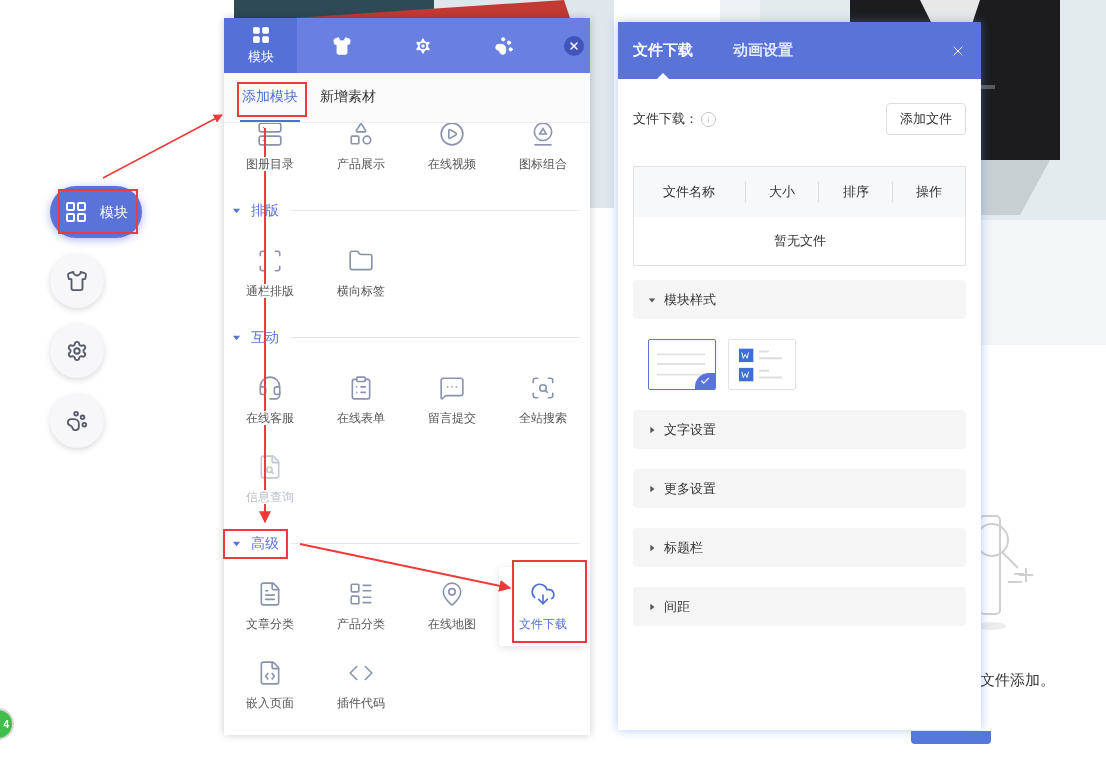 Image resolution: width=1106 pixels, height=773 pixels. I want to click on play-icon, so click(451, 135).